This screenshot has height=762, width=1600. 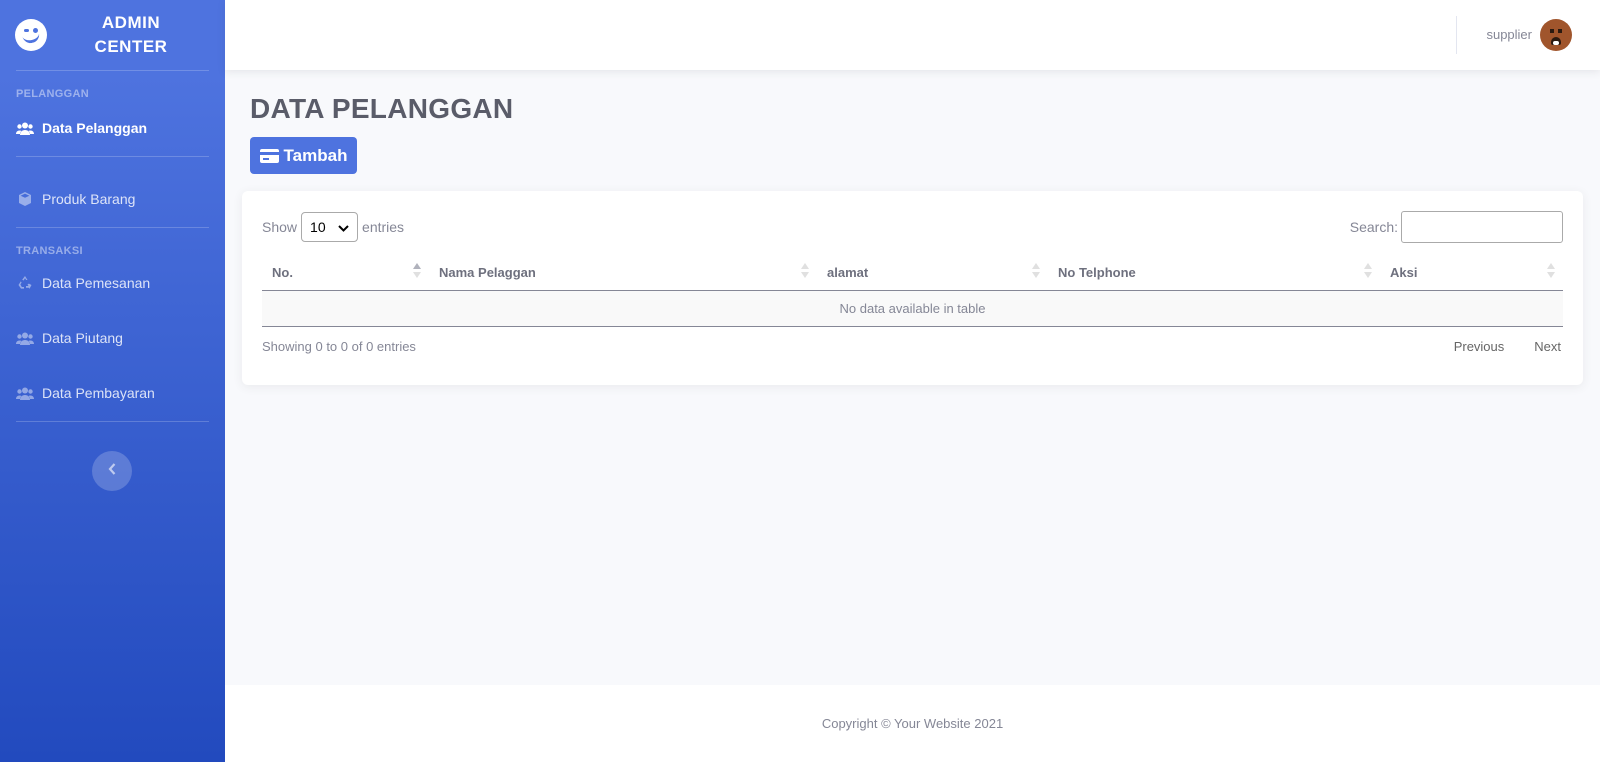 I want to click on sidebar-toggle-button, so click(x=112, y=471).